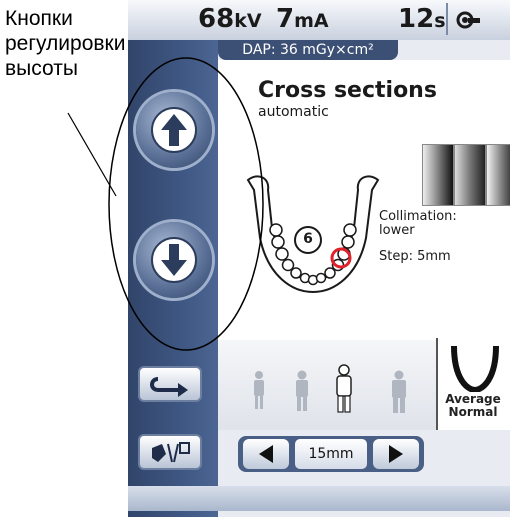  Describe the element at coordinates (285, 19) in the screenshot. I see `ma-value: 7` at that location.